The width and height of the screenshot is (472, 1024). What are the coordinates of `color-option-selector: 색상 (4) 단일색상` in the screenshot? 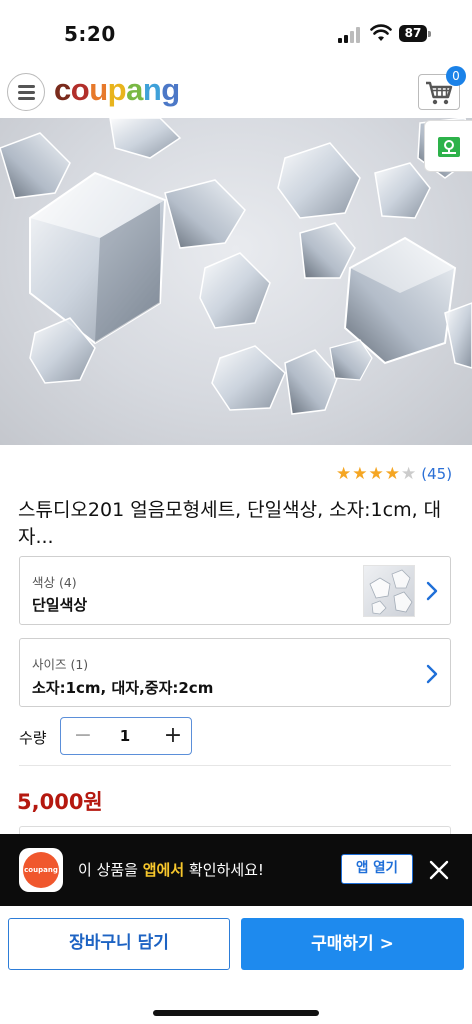 It's located at (235, 590).